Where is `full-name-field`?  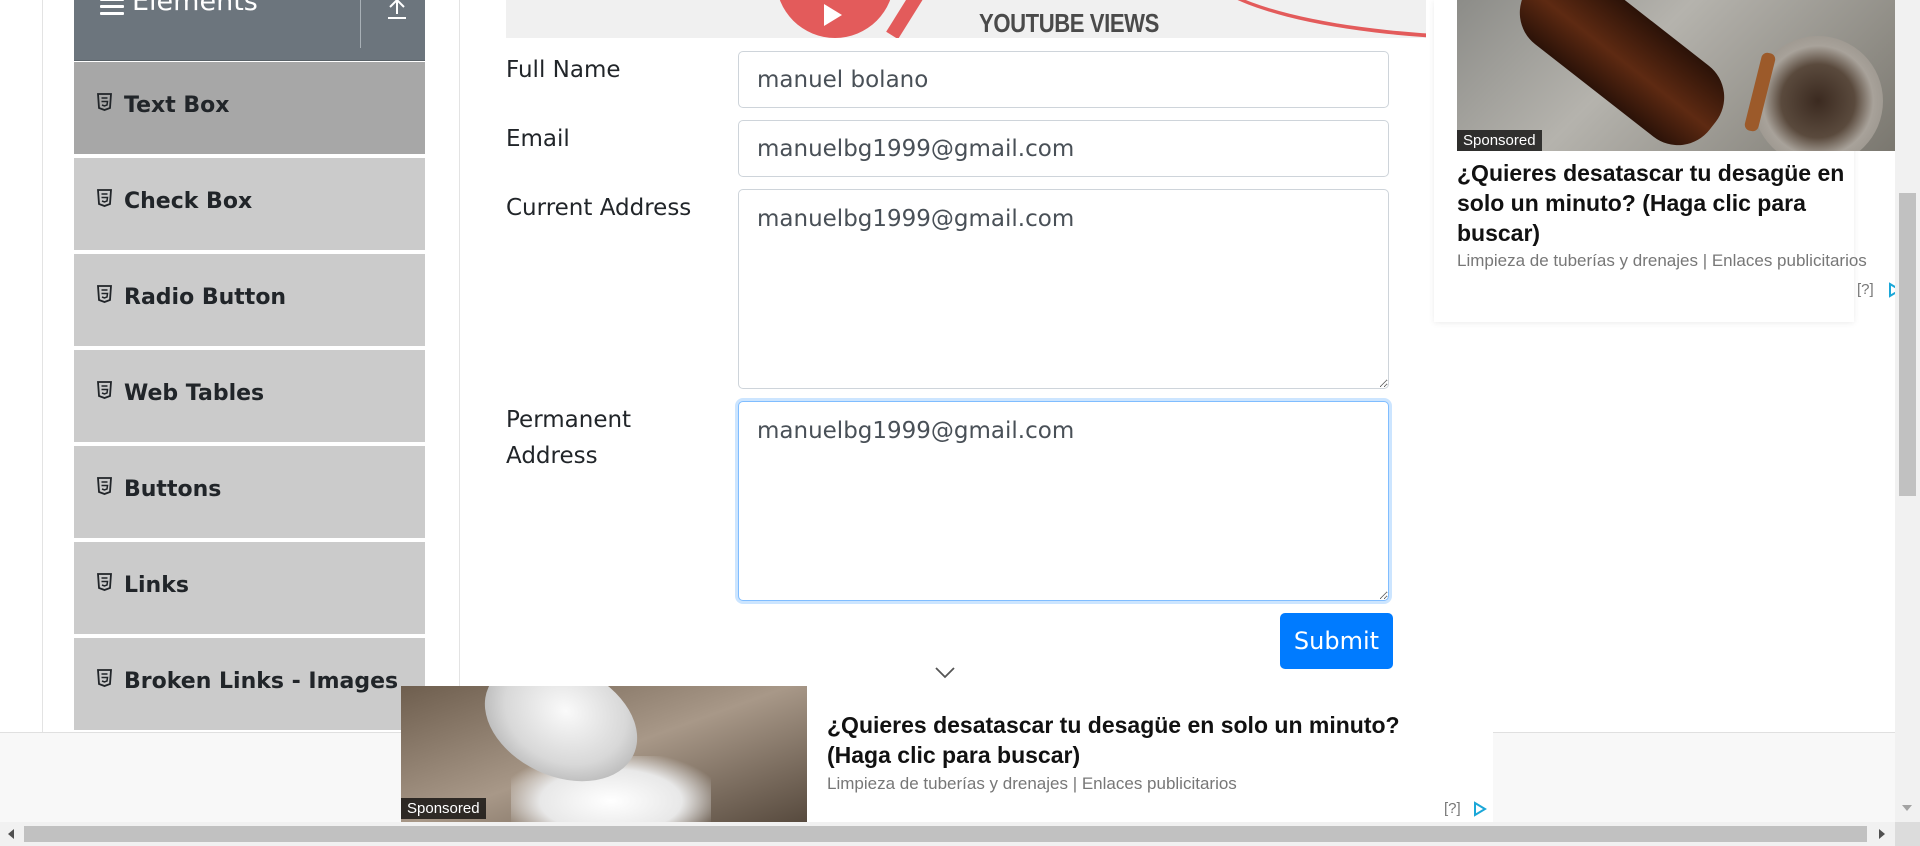 full-name-field is located at coordinates (1063, 79).